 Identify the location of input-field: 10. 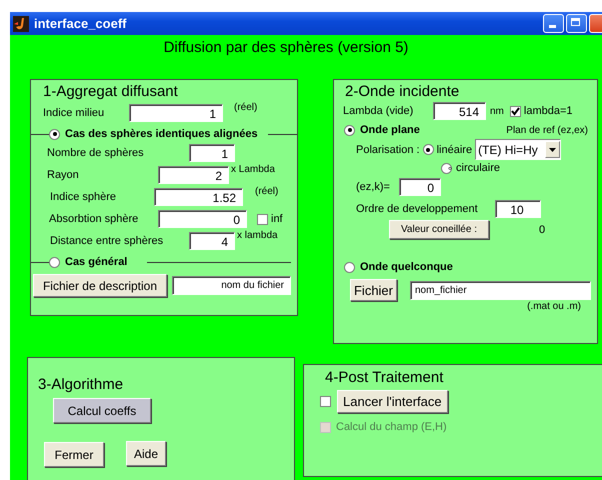
(518, 209).